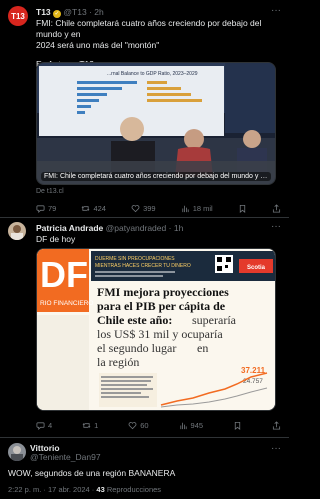 The height and width of the screenshot is (499, 320). What do you see at coordinates (202, 208) in the screenshot?
I see `views-count: 18 mil` at bounding box center [202, 208].